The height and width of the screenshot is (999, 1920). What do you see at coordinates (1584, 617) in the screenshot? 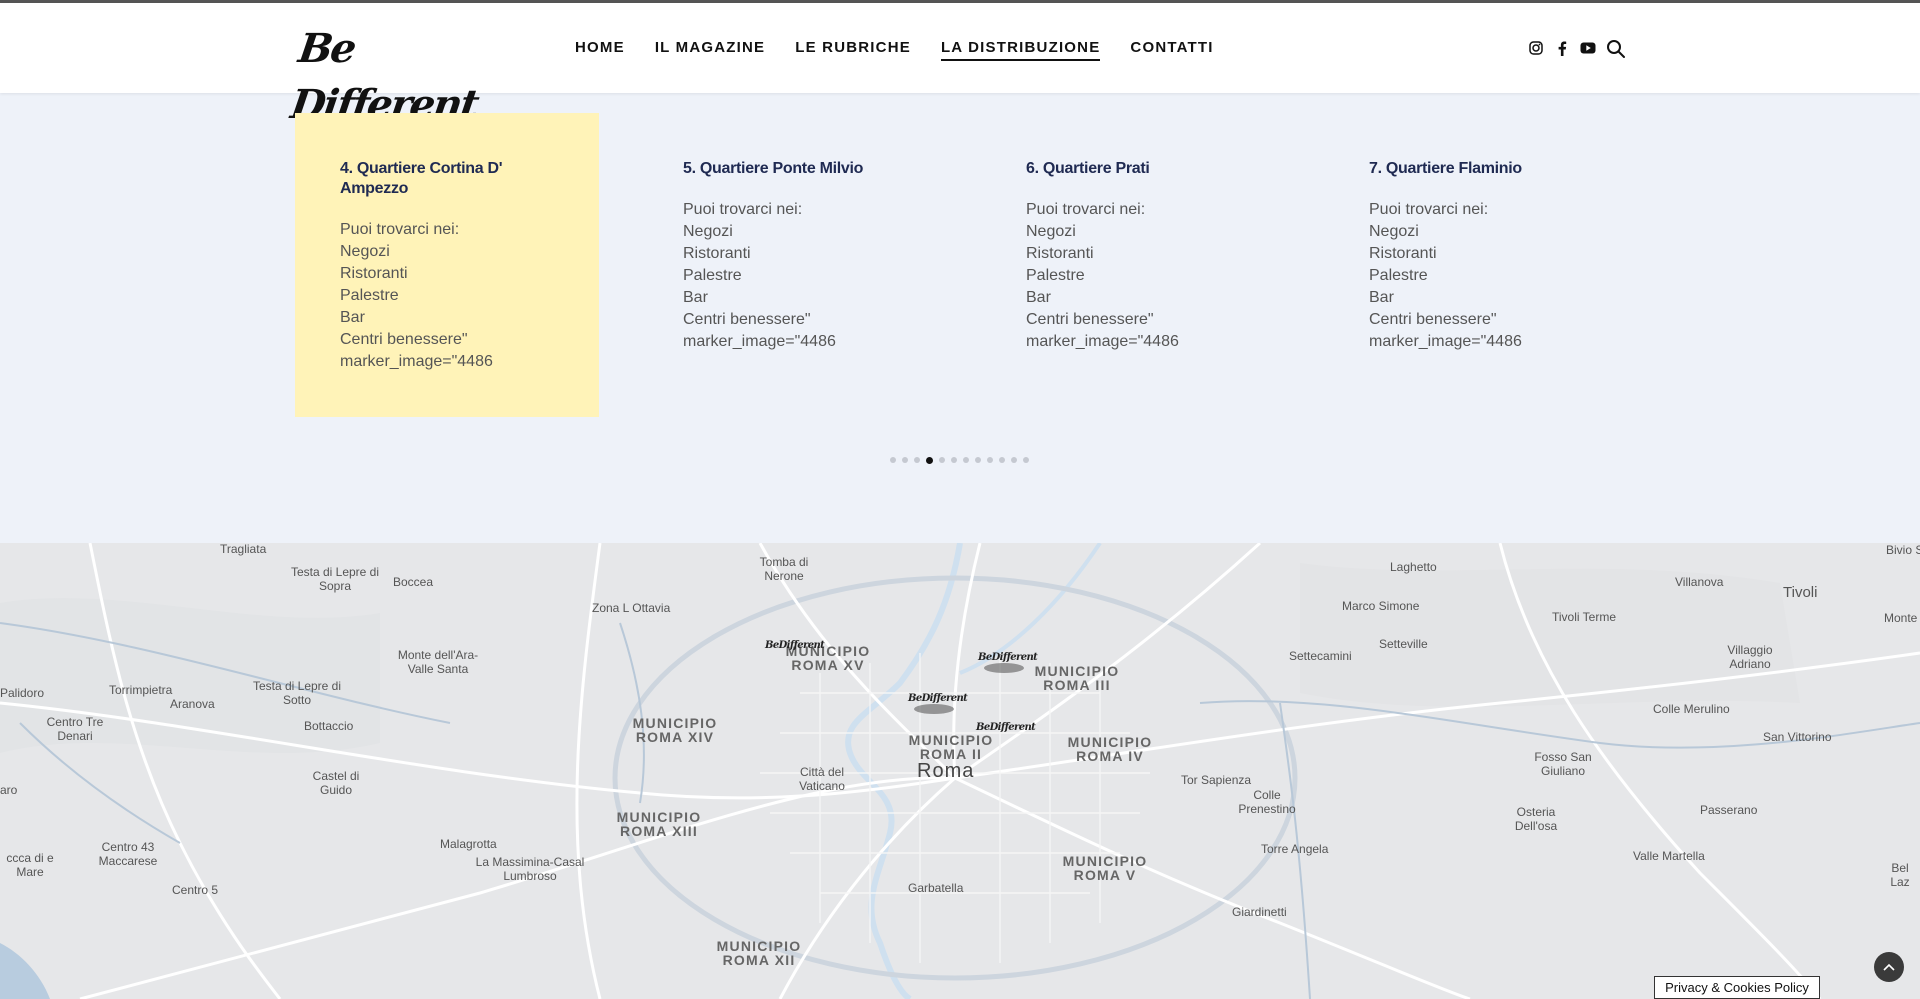
I see `map-place-label: Tivoli Terme` at bounding box center [1584, 617].